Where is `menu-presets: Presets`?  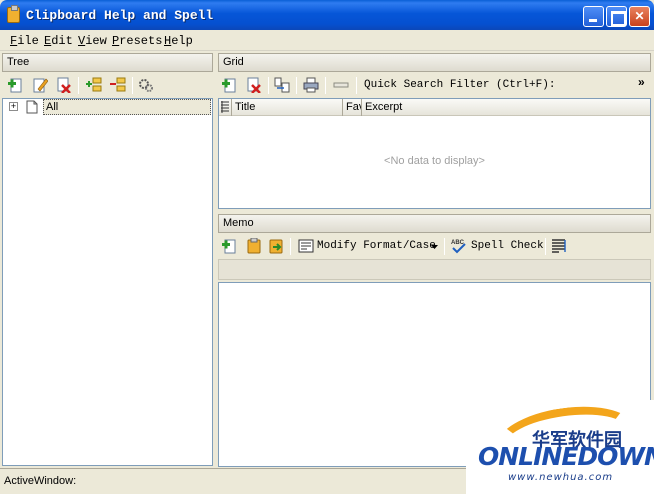 menu-presets: Presets is located at coordinates (137, 41).